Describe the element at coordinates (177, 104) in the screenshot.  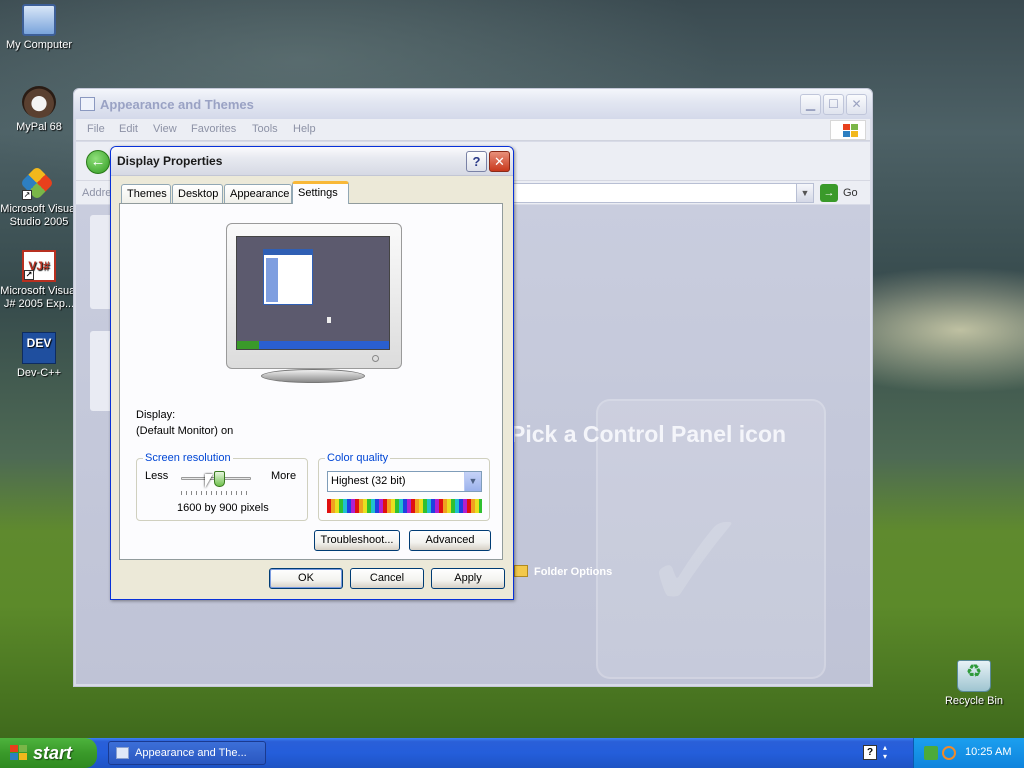
I see `explorer-title: Appearance and Themes` at that location.